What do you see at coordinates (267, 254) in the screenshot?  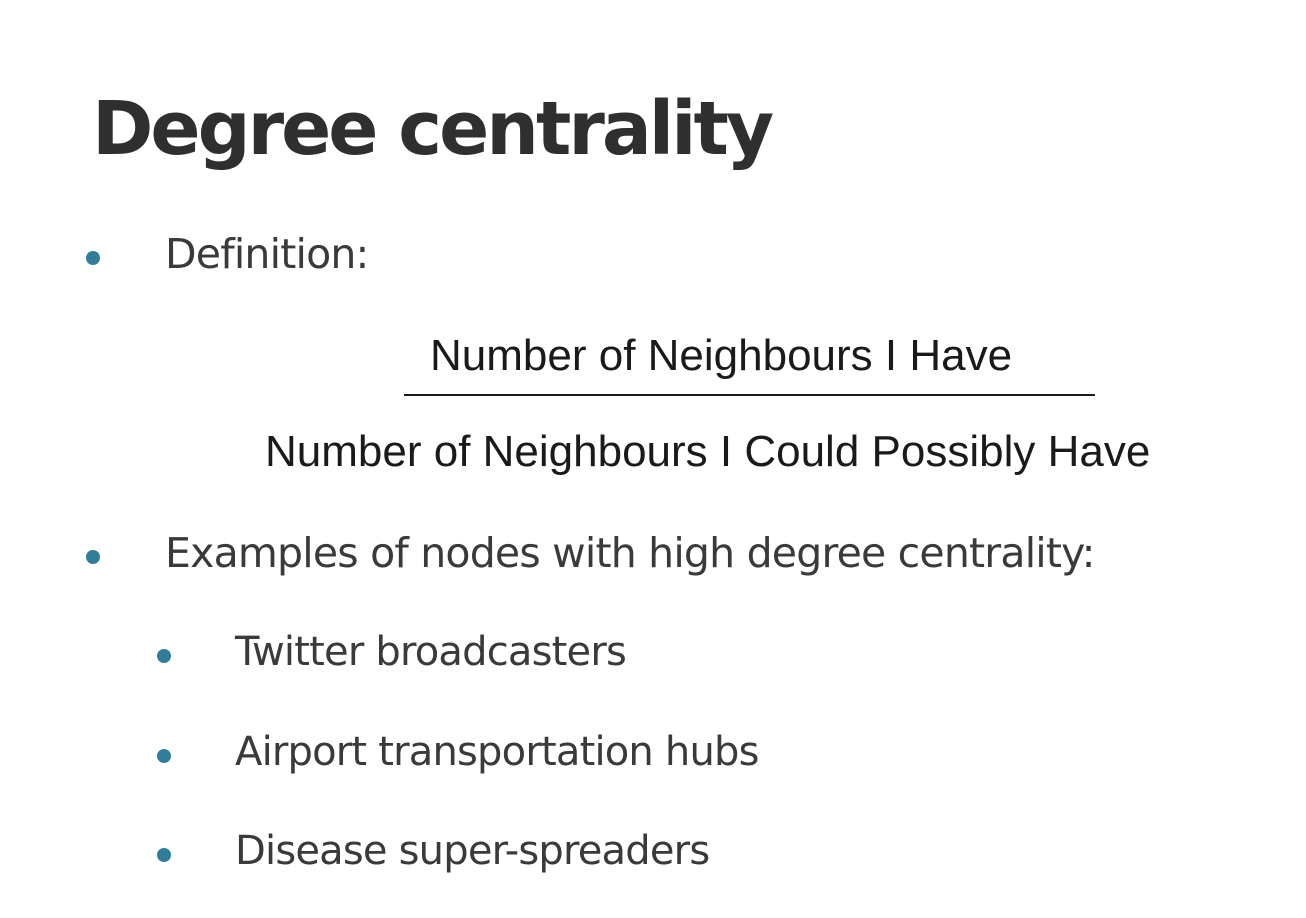 I see `bullet-definition: Definition:` at bounding box center [267, 254].